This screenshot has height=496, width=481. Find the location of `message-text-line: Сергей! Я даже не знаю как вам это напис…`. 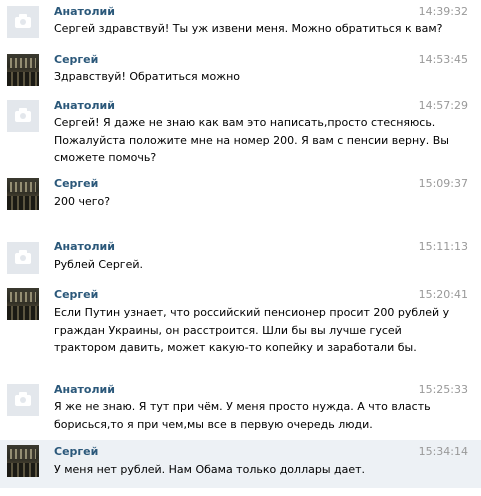

message-text-line: Сергей! Я даже не знаю как вам это напис… is located at coordinates (245, 122).